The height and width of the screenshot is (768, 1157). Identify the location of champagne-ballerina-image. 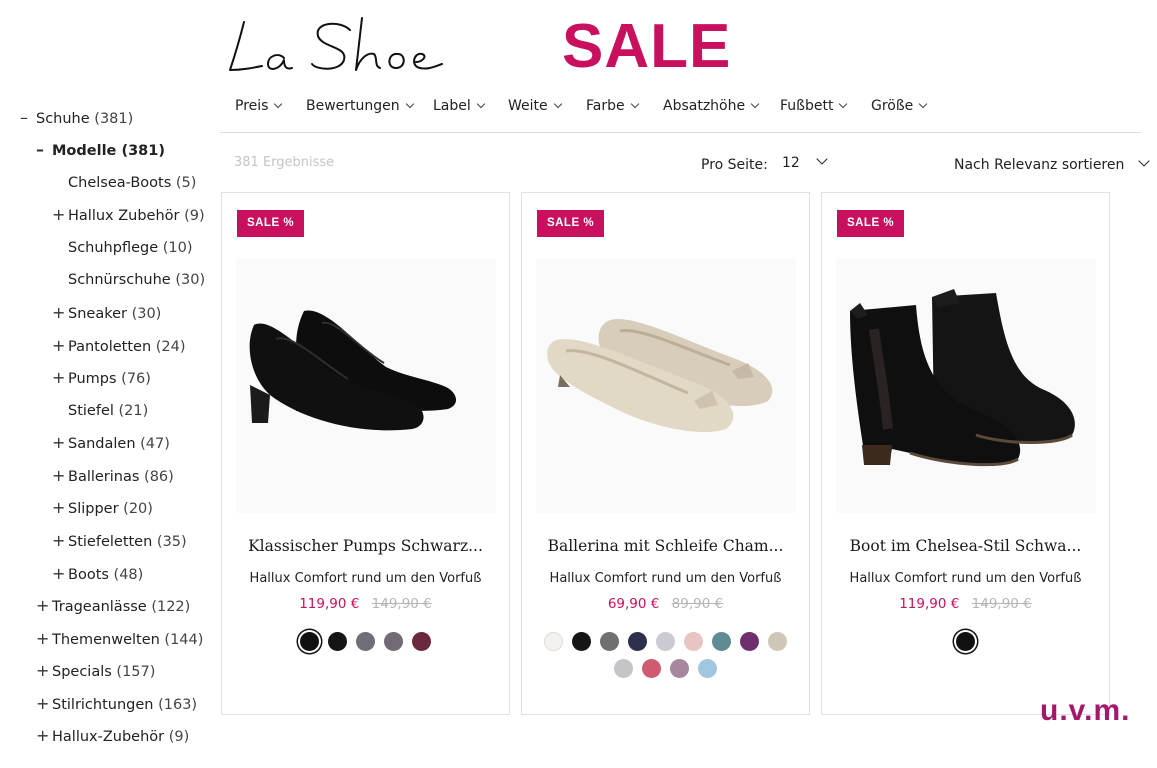
(666, 386).